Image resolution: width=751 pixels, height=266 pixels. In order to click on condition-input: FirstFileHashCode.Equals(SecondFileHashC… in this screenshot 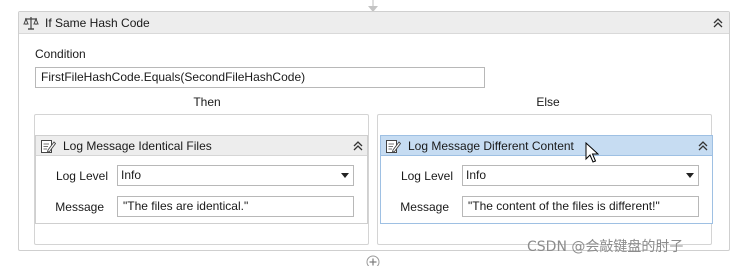, I will do `click(260, 77)`.